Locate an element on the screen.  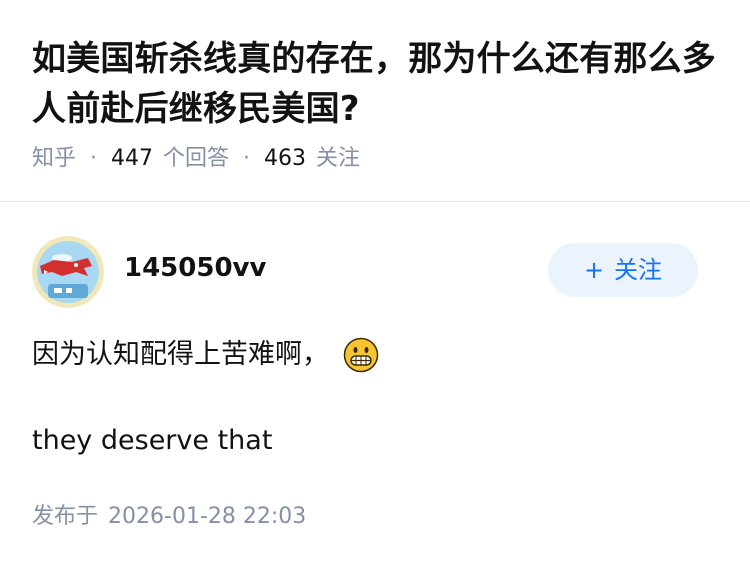
answer-content-line: 因为认知配得上苦难啊， is located at coordinates (205, 355).